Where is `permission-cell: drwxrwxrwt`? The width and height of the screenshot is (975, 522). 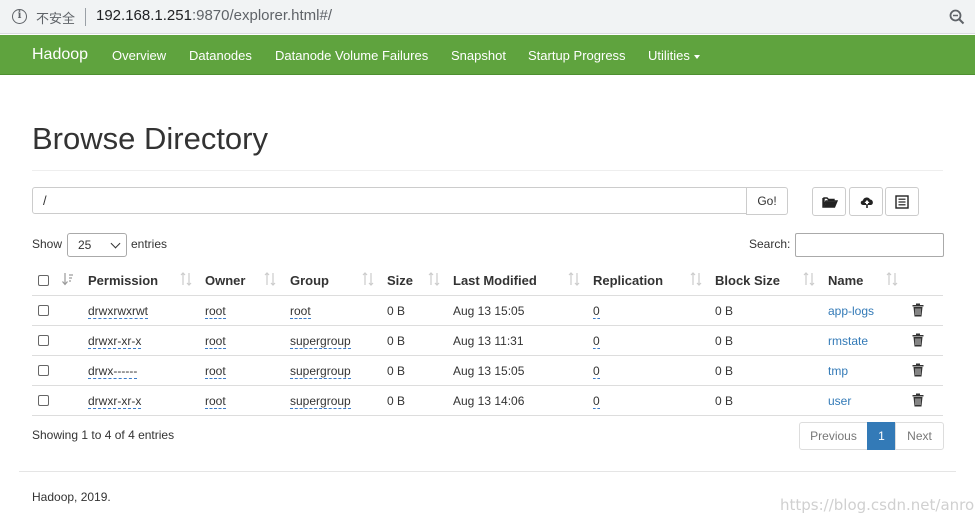
permission-cell: drwxrwxrwt is located at coordinates (118, 311).